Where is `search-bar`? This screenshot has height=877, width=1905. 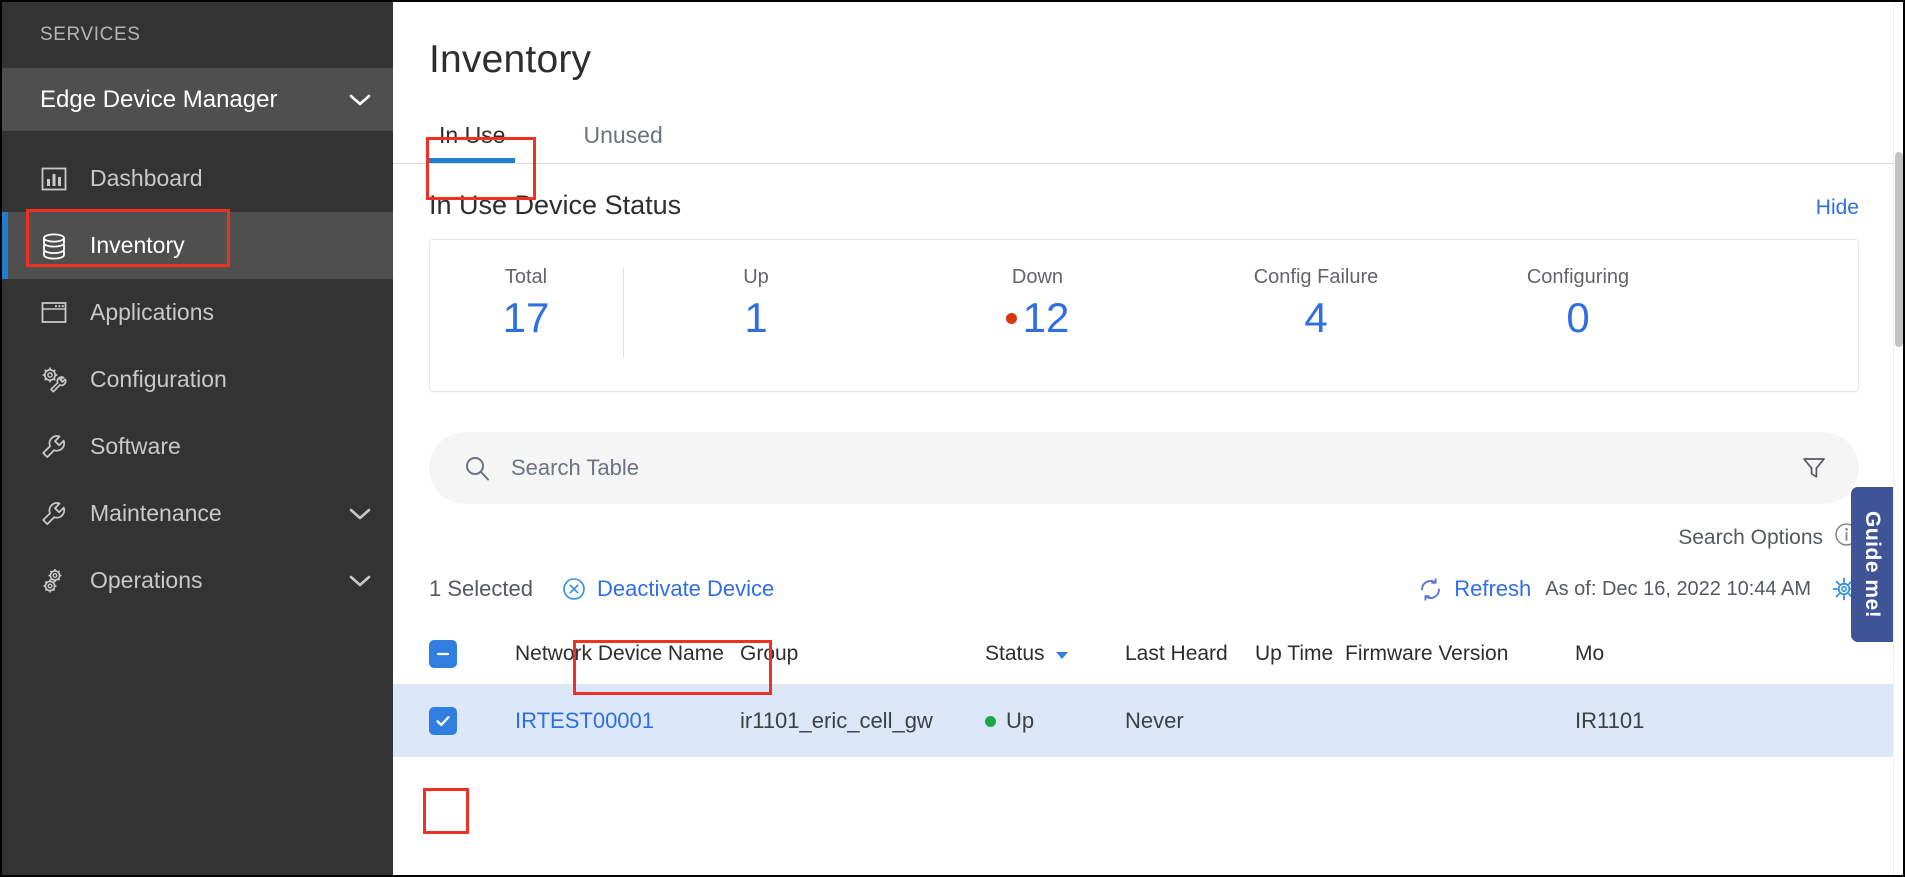
search-bar is located at coordinates (1144, 468).